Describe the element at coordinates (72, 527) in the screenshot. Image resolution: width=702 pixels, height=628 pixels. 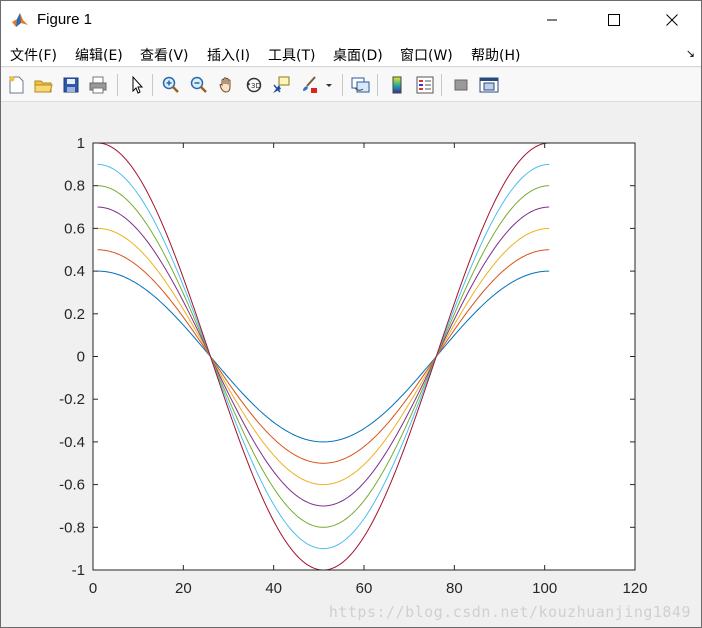
I see `y-tick-label: -0.8` at that location.